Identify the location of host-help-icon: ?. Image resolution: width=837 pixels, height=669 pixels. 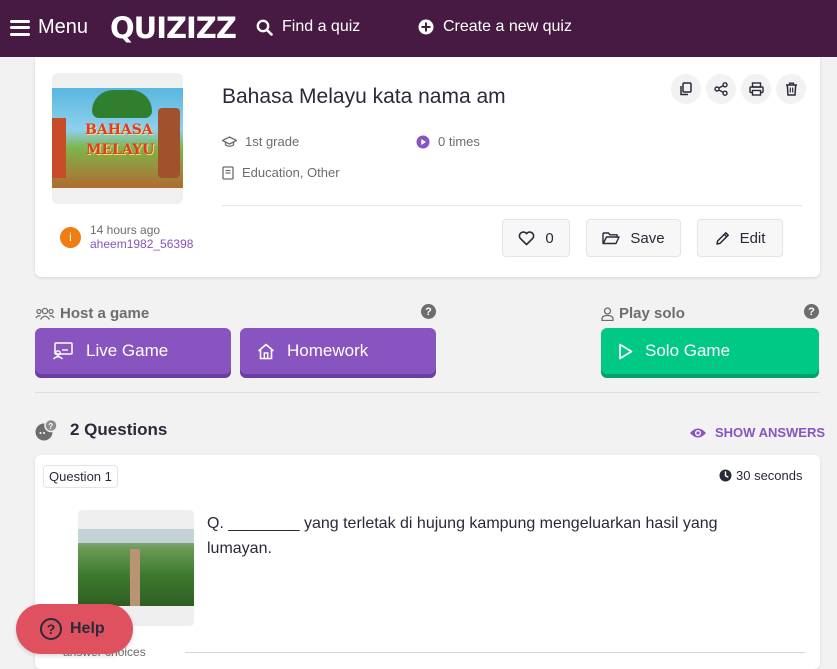
(428, 311).